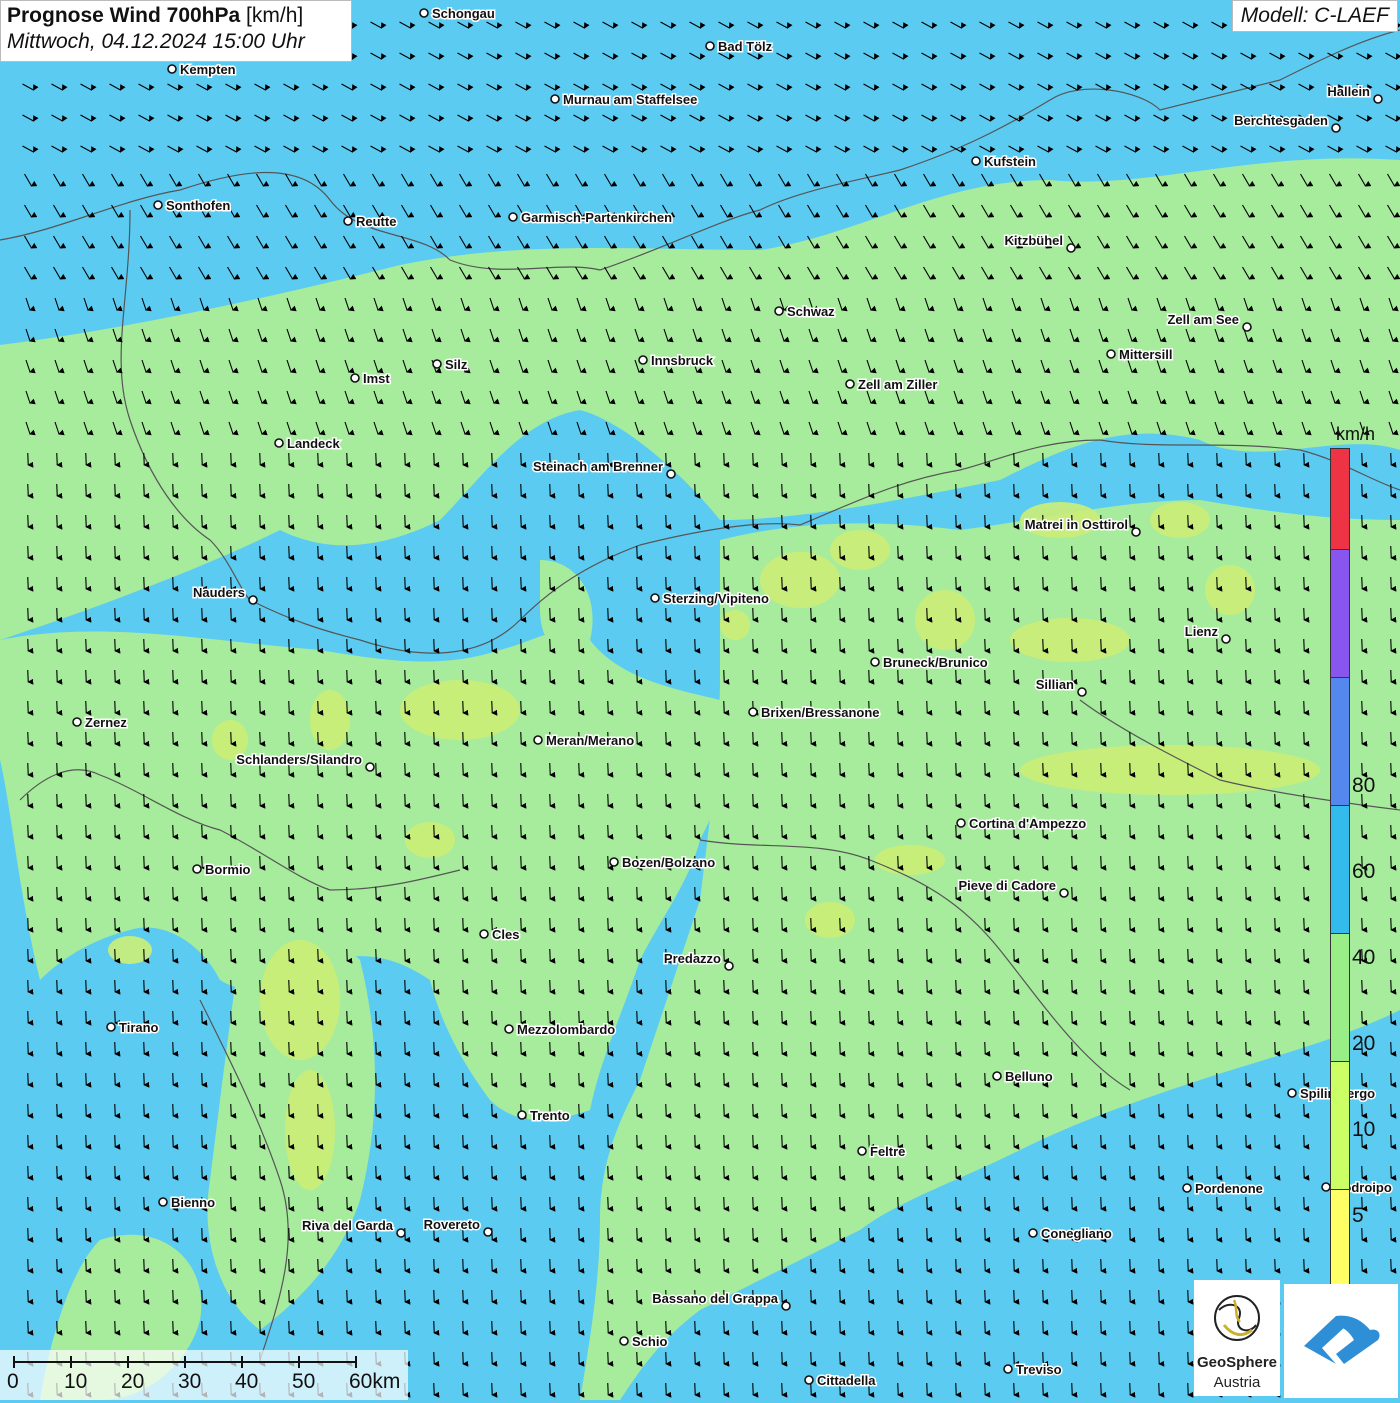 The height and width of the screenshot is (1403, 1400). What do you see at coordinates (1364, 1043) in the screenshot?
I see `legend-label: 20` at bounding box center [1364, 1043].